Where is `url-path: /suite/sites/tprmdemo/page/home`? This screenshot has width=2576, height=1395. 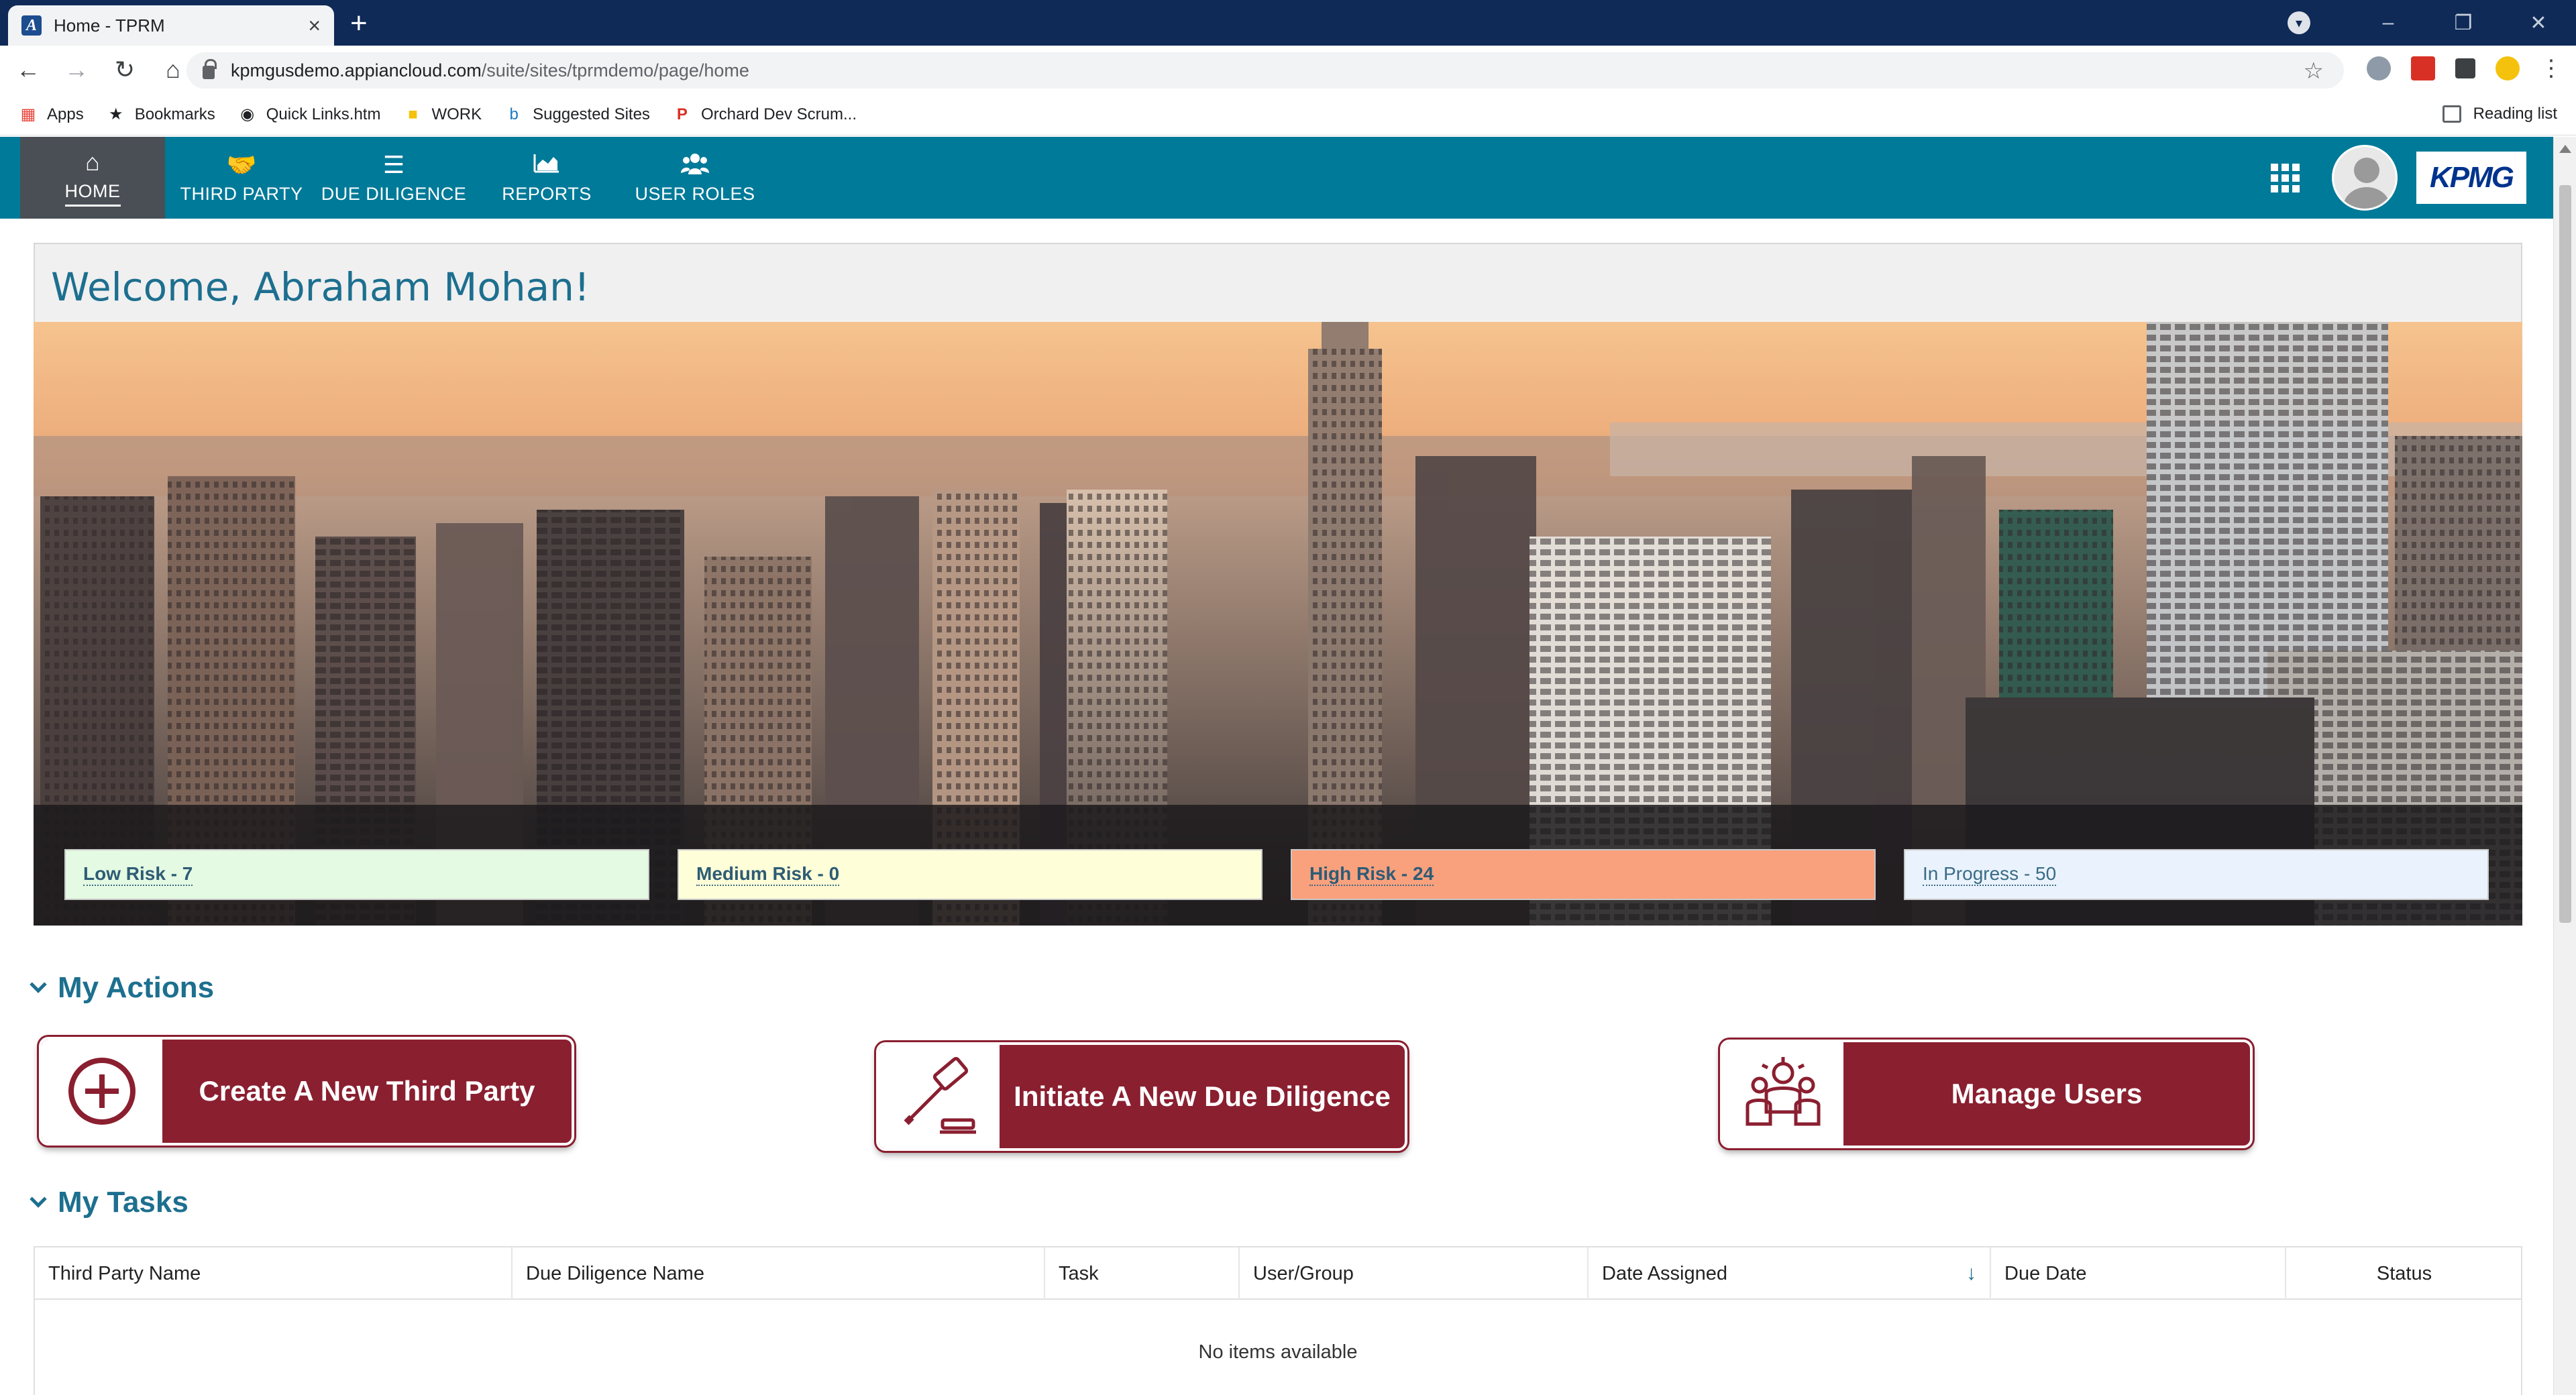
url-path: /suite/sites/tprmdemo/page/home is located at coordinates (615, 70).